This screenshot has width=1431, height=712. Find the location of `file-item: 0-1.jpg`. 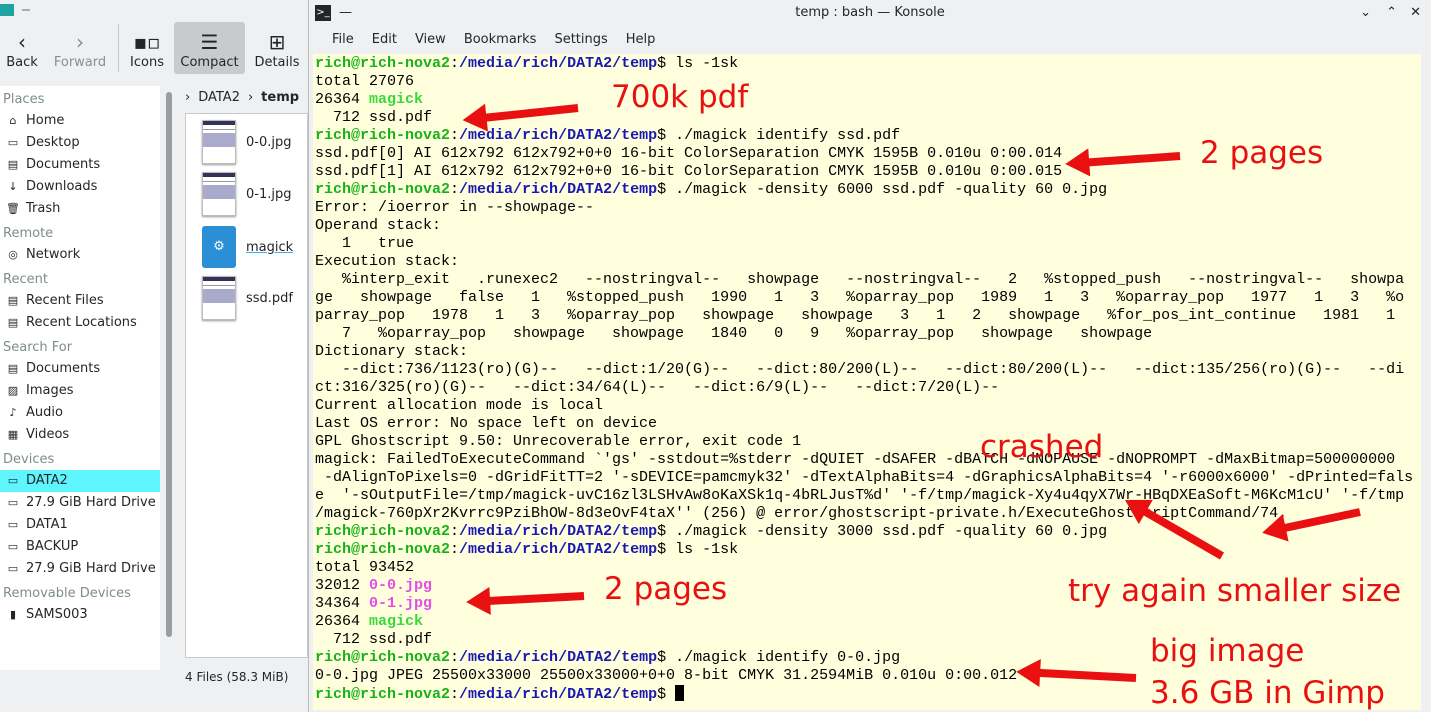

file-item: 0-1.jpg is located at coordinates (246, 194).